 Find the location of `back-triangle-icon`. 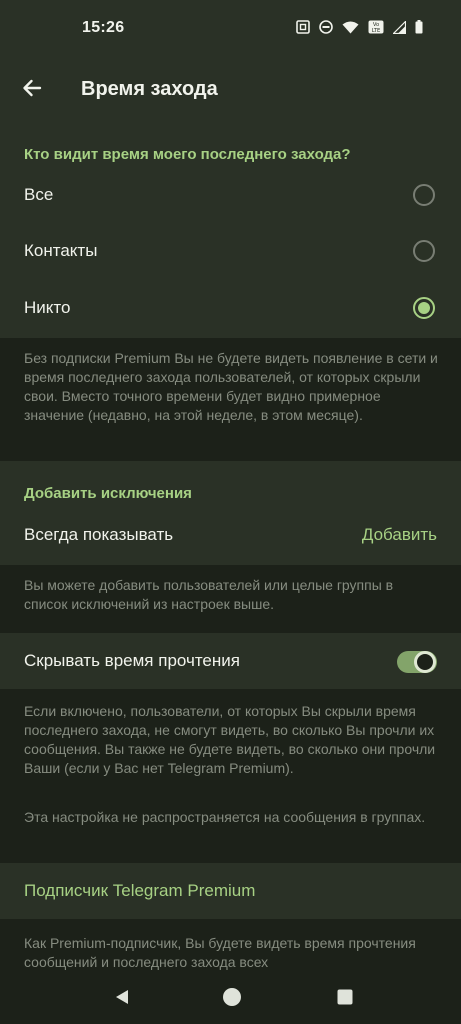

back-triangle-icon is located at coordinates (122, 997).